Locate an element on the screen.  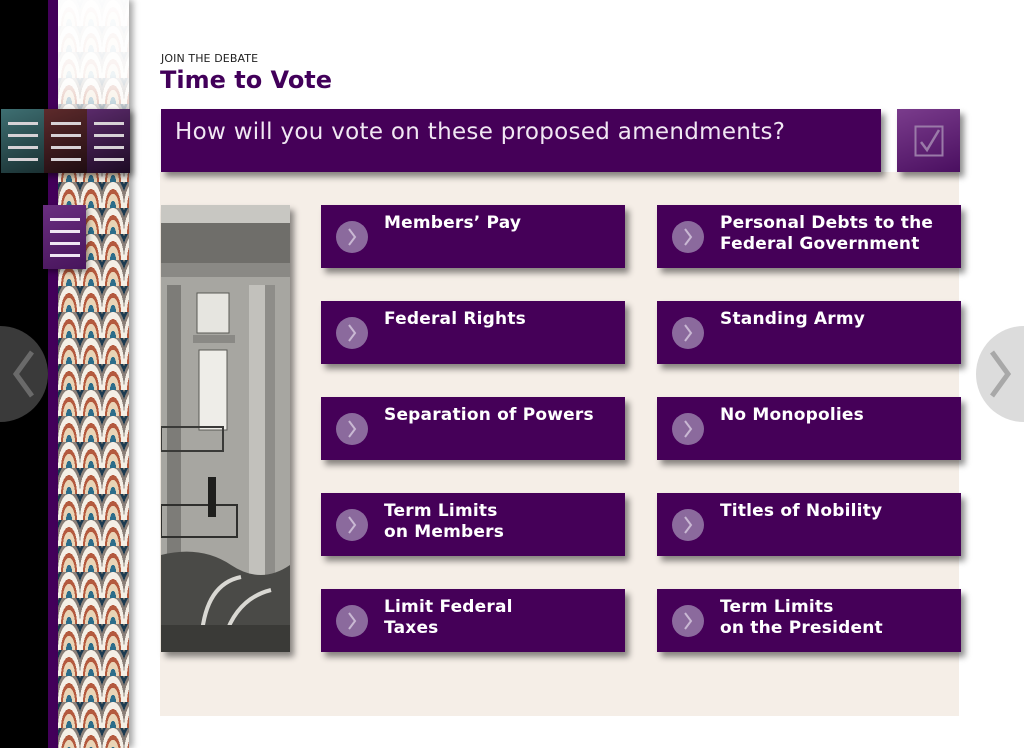
chamber-illustration is located at coordinates (225, 428).